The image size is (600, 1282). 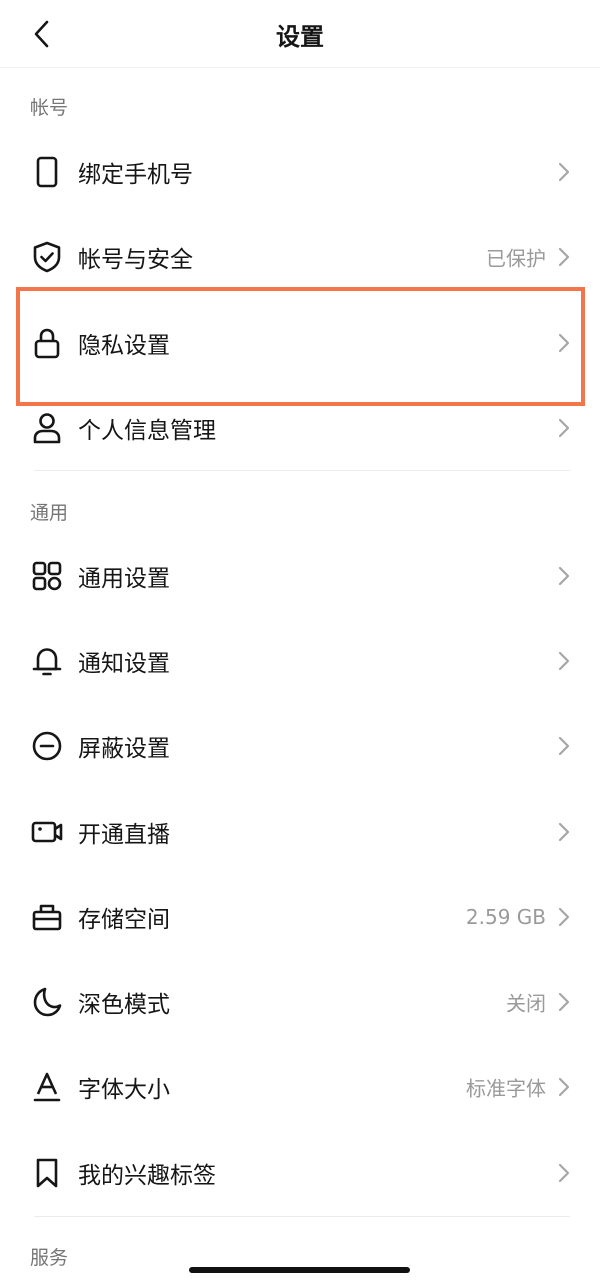 I want to click on settings-item-account-security: 帐号与安全 已保护, so click(x=300, y=257).